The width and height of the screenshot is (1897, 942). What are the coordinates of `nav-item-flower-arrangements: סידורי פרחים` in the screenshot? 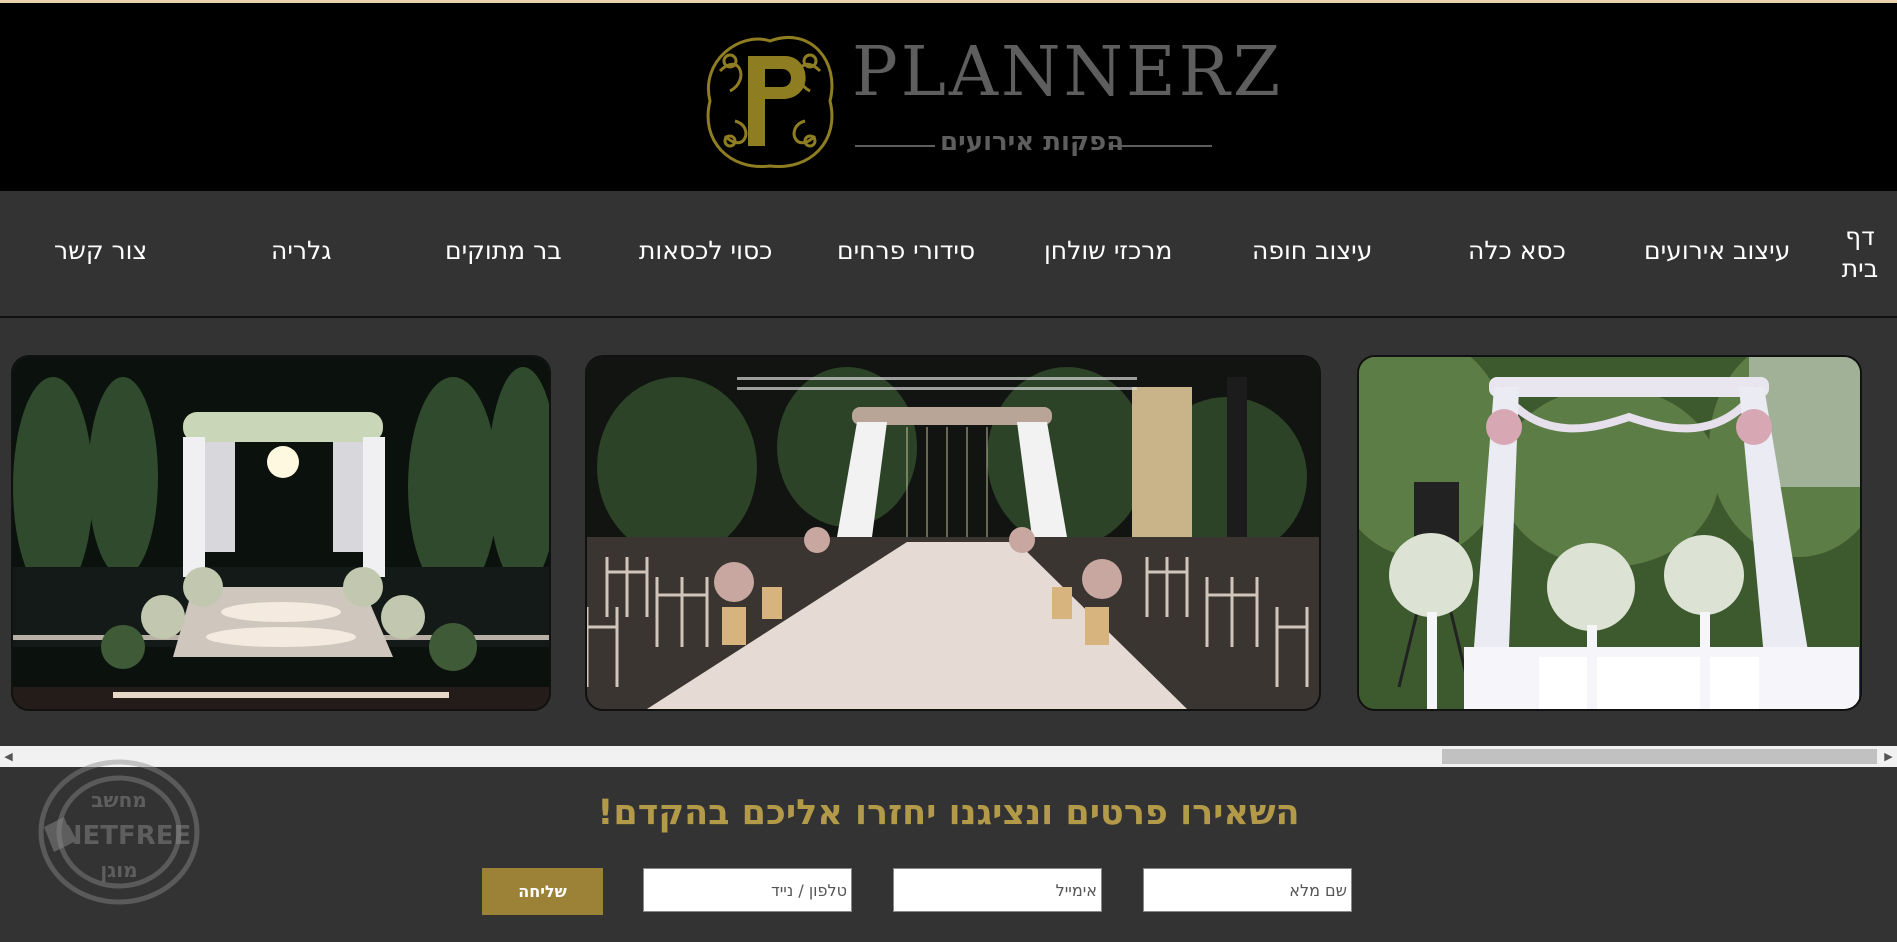 It's located at (906, 250).